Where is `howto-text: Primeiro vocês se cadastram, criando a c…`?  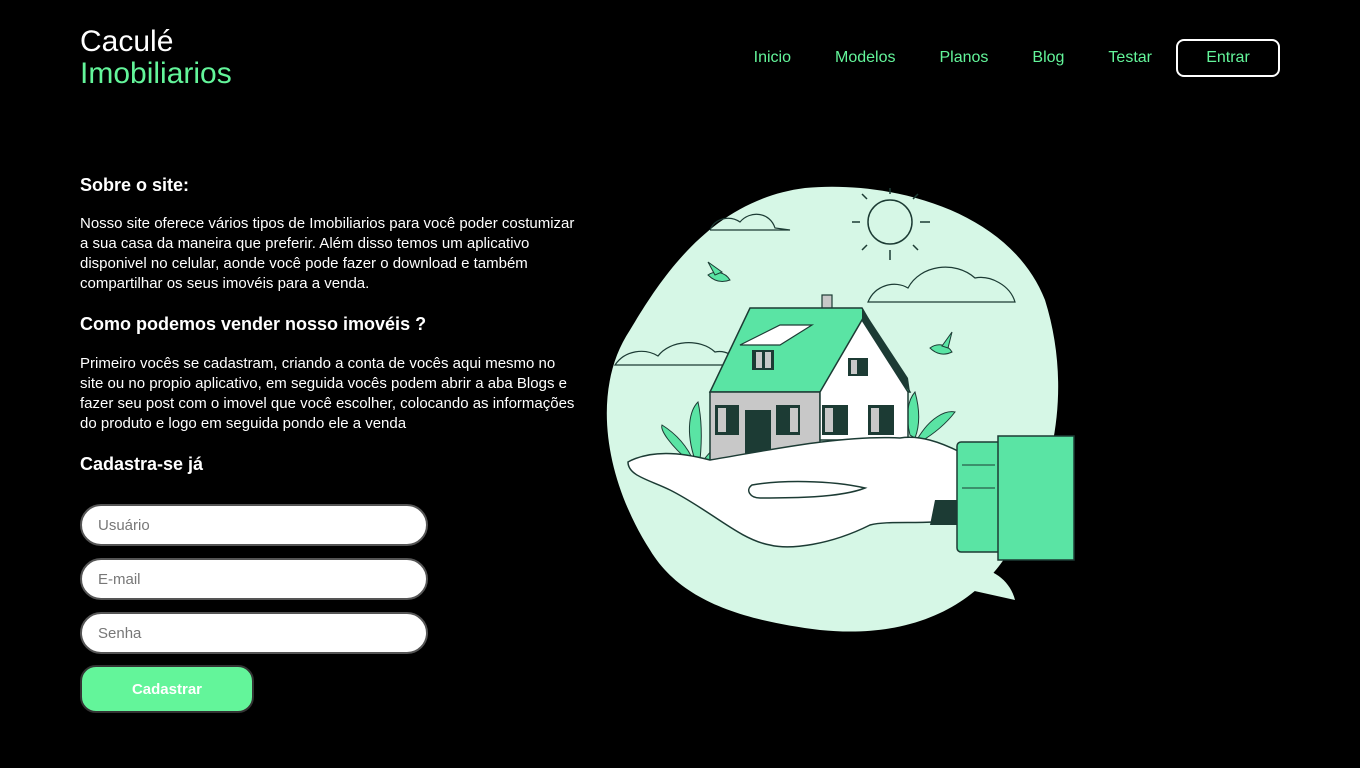 howto-text: Primeiro vocês se cadastram, criando a c… is located at coordinates (327, 393).